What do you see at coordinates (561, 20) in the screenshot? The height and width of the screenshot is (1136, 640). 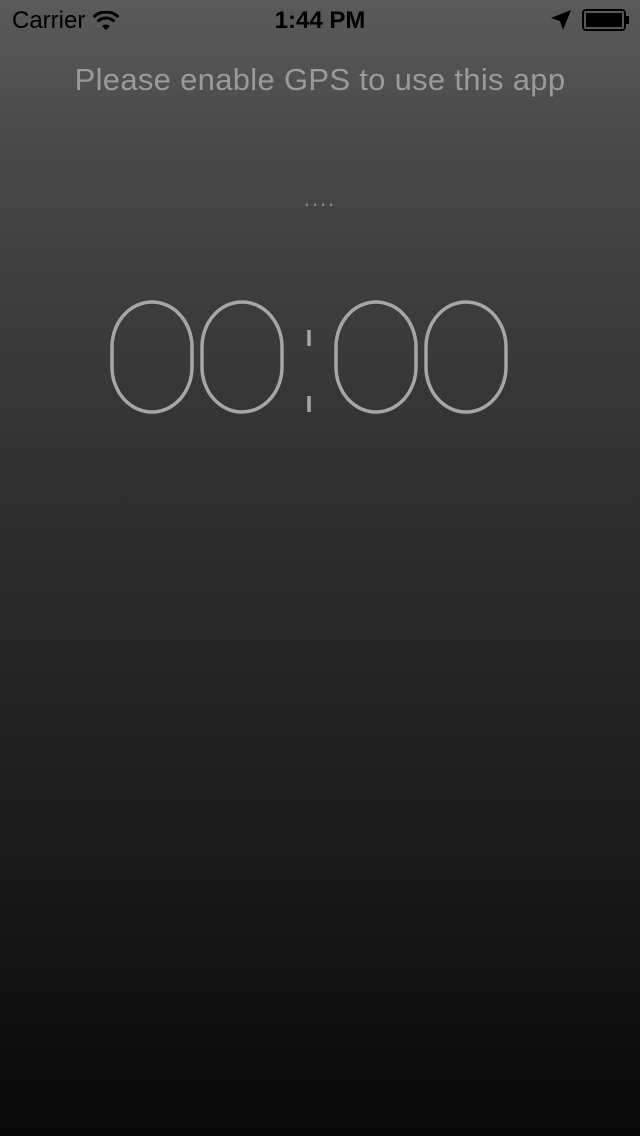 I see `location-arrow-icon` at bounding box center [561, 20].